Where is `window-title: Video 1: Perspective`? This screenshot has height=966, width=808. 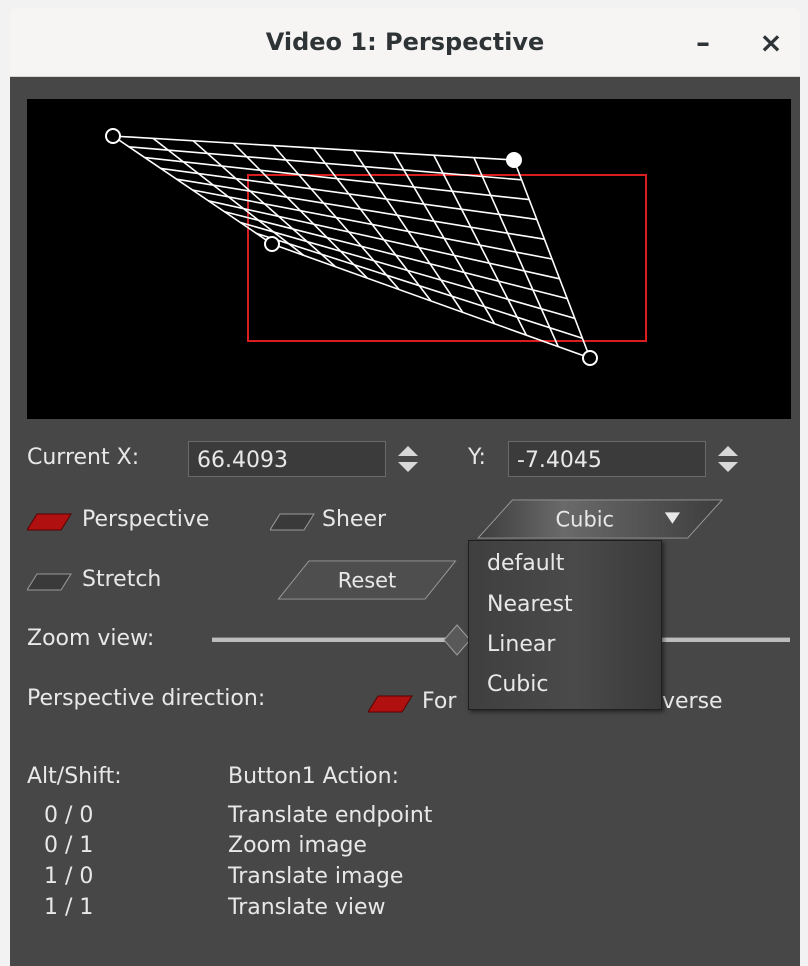 window-title: Video 1: Perspective is located at coordinates (405, 42).